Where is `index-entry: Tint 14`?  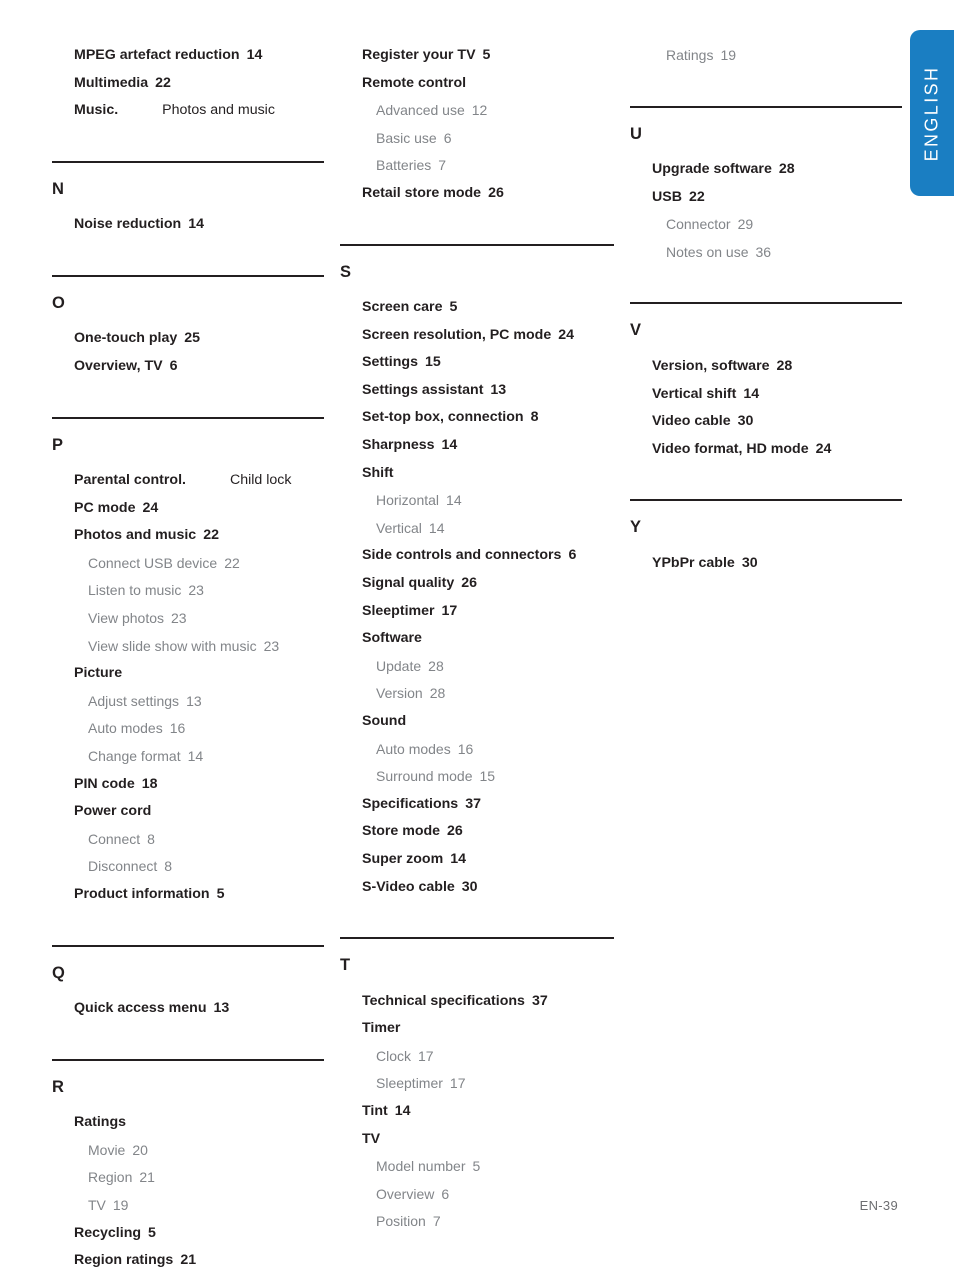
index-entry: Tint 14 is located at coordinates (477, 1112).